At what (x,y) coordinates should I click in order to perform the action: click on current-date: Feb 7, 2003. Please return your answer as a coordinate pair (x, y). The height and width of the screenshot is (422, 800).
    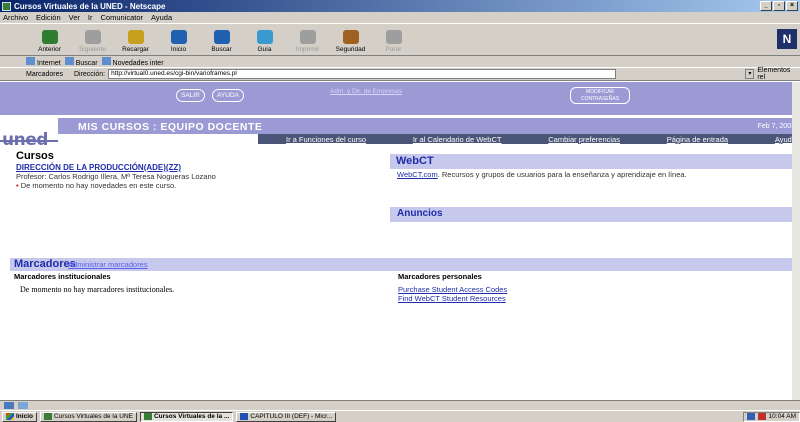
    Looking at the image, I should click on (776, 126).